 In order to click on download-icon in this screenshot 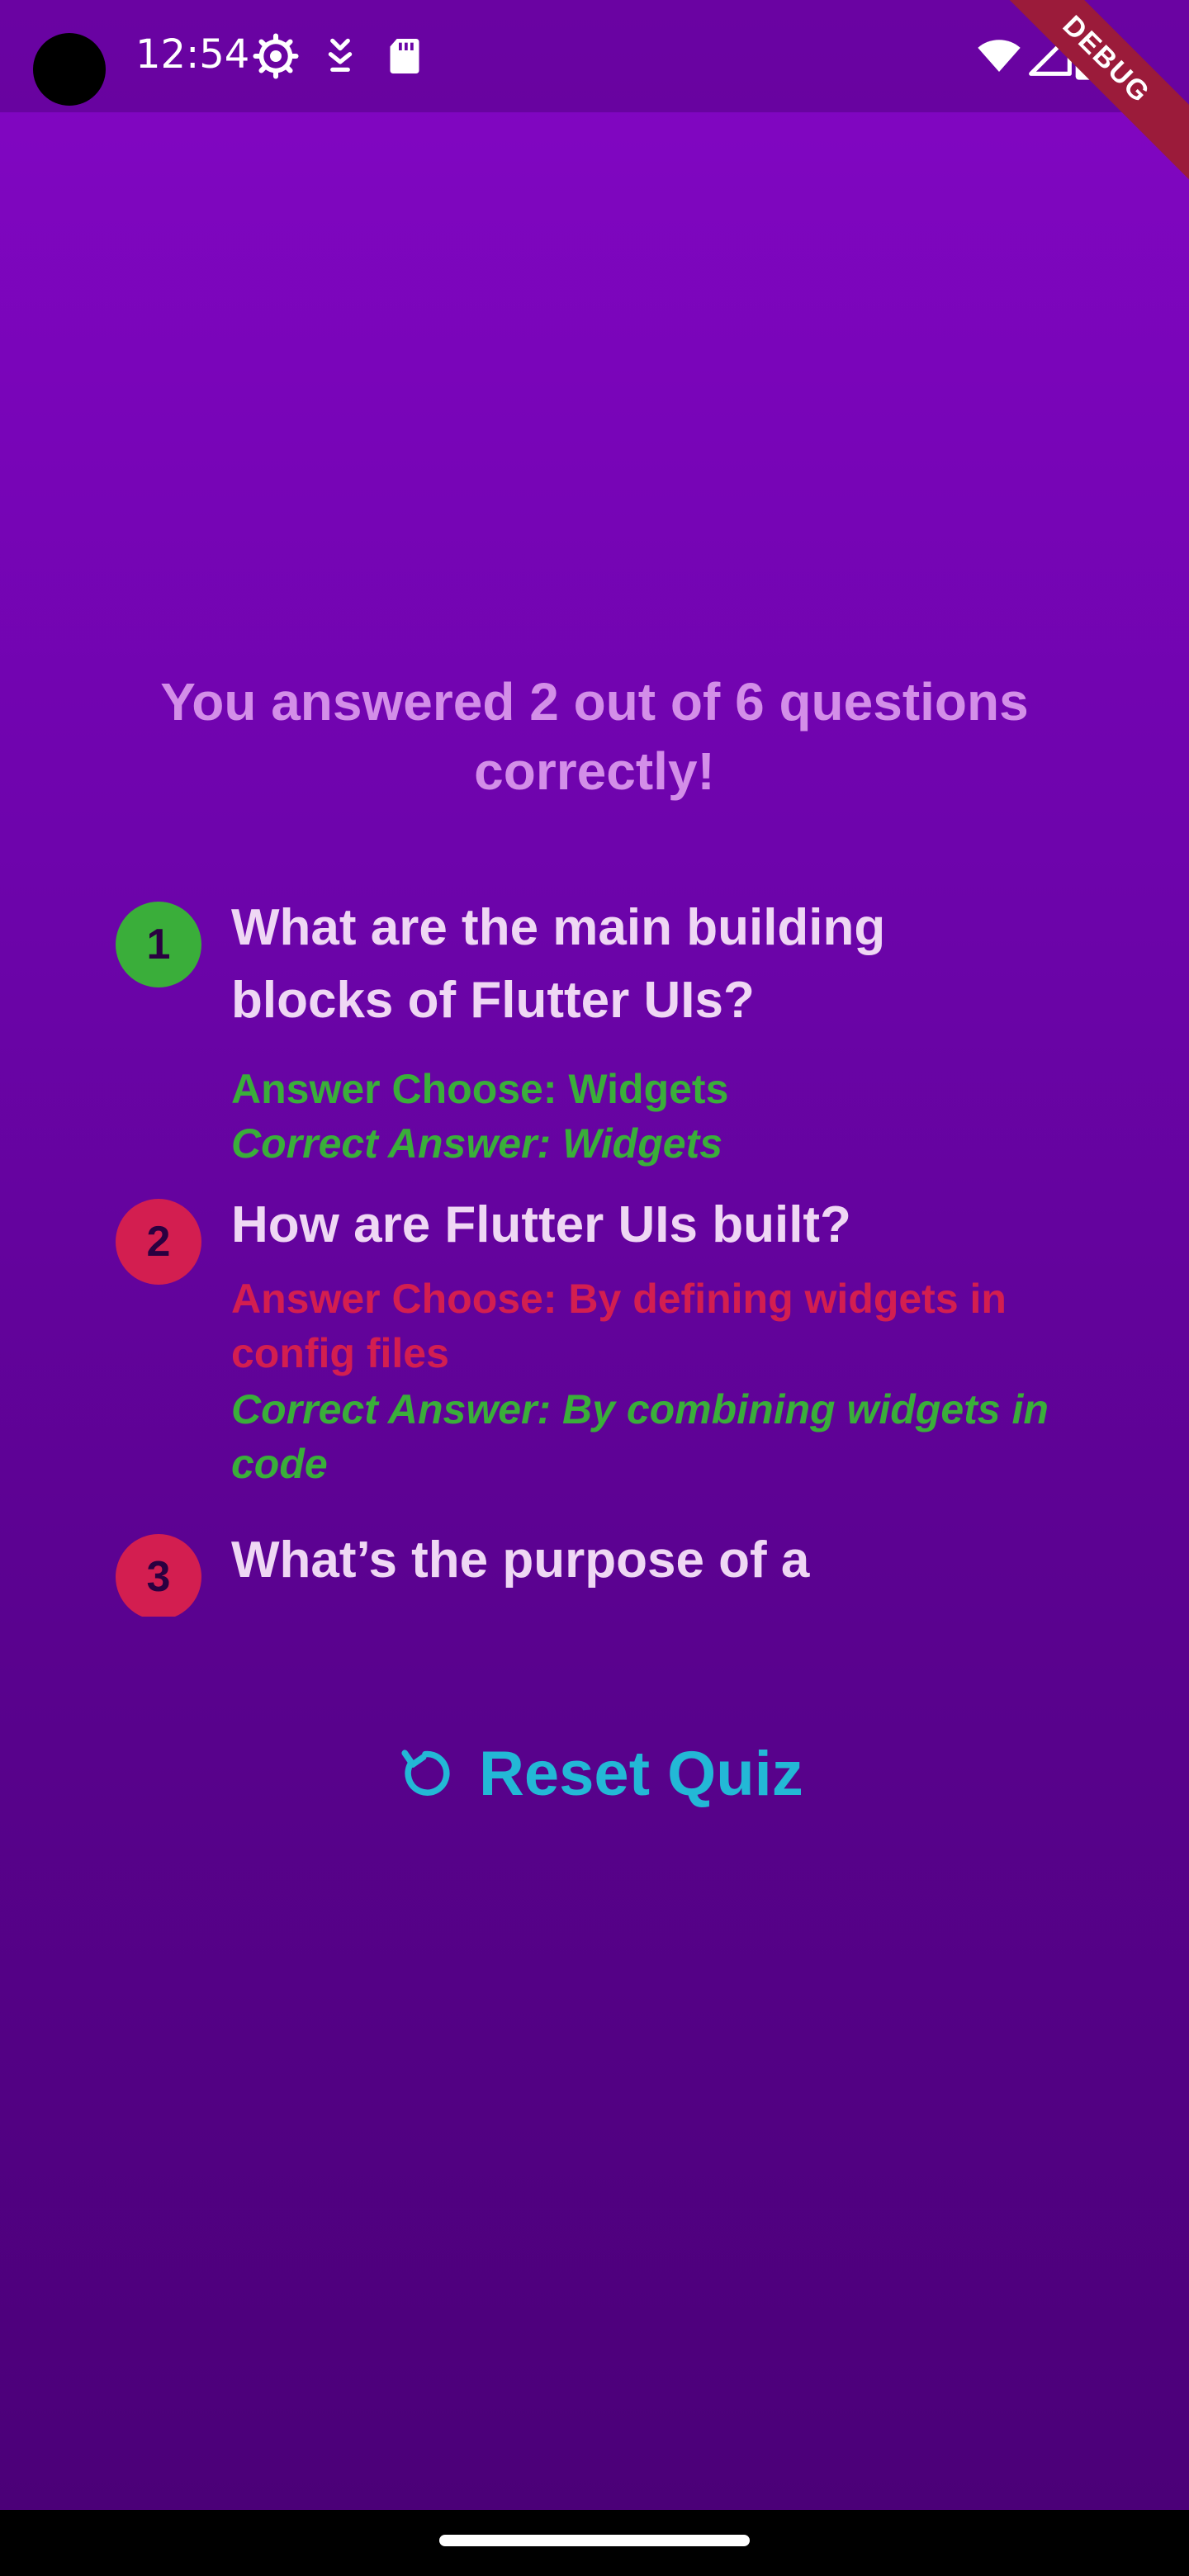, I will do `click(340, 55)`.